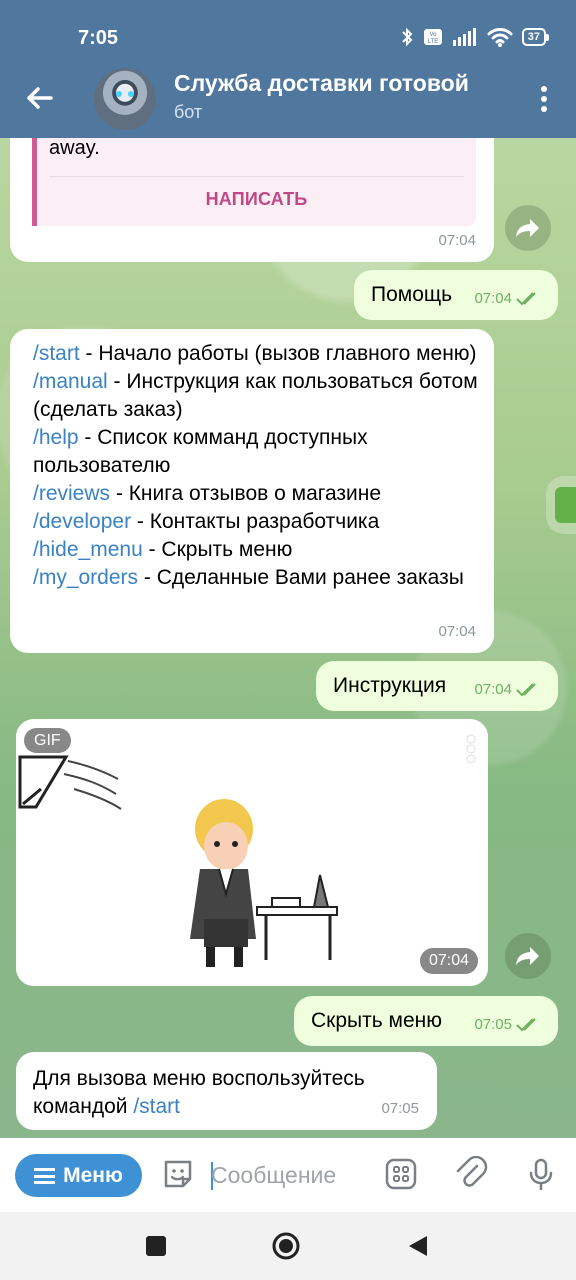  Describe the element at coordinates (288, 31) in the screenshot. I see `status-bar: 7:05 Vo LTE 37` at that location.